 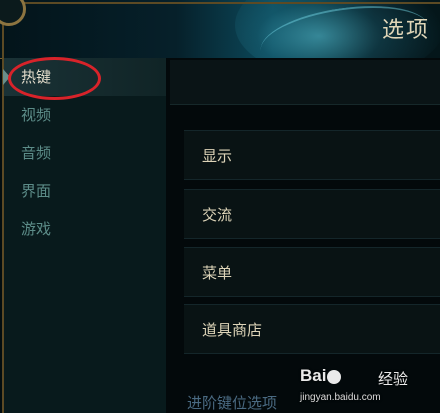 What do you see at coordinates (232, 402) in the screenshot?
I see `advanced-keybind-options: 进阶键位选项` at bounding box center [232, 402].